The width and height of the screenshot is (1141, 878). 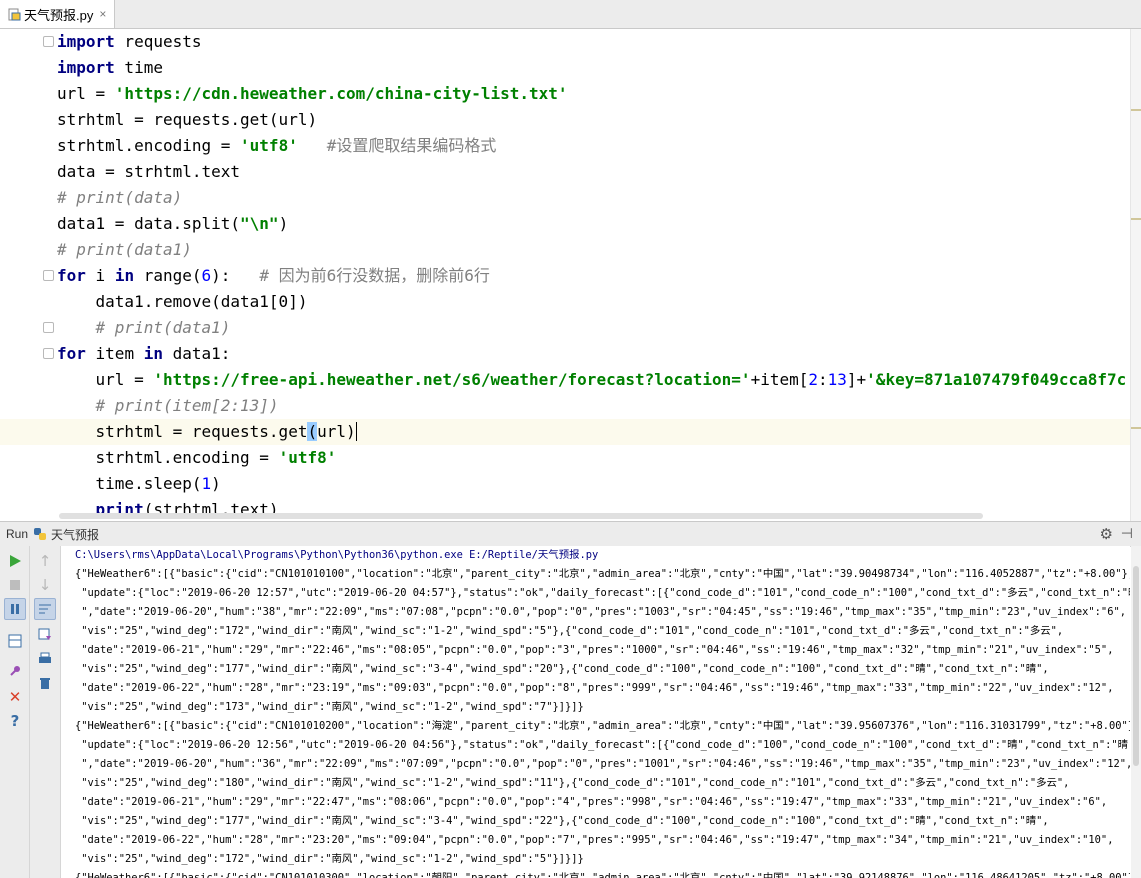 What do you see at coordinates (45, 609) in the screenshot?
I see `soft-wrap-icon` at bounding box center [45, 609].